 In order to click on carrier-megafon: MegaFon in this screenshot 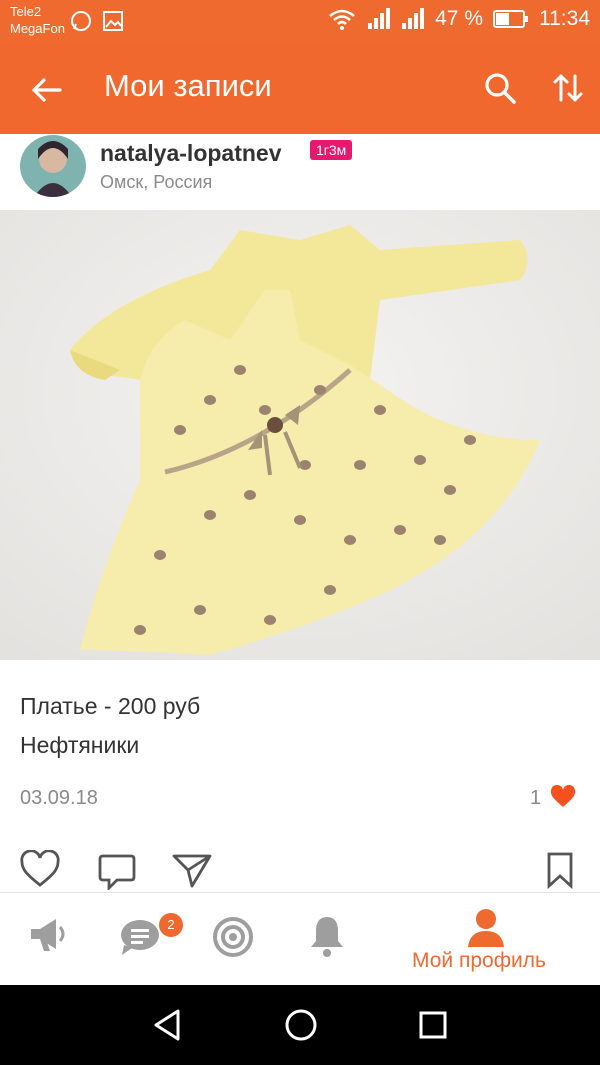, I will do `click(37, 28)`.